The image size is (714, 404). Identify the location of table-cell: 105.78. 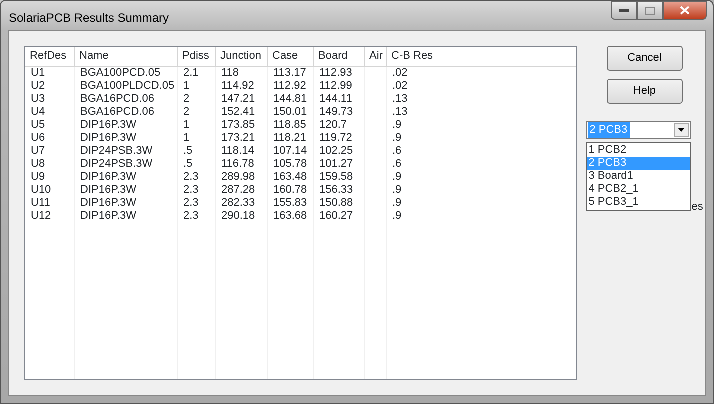
(290, 164).